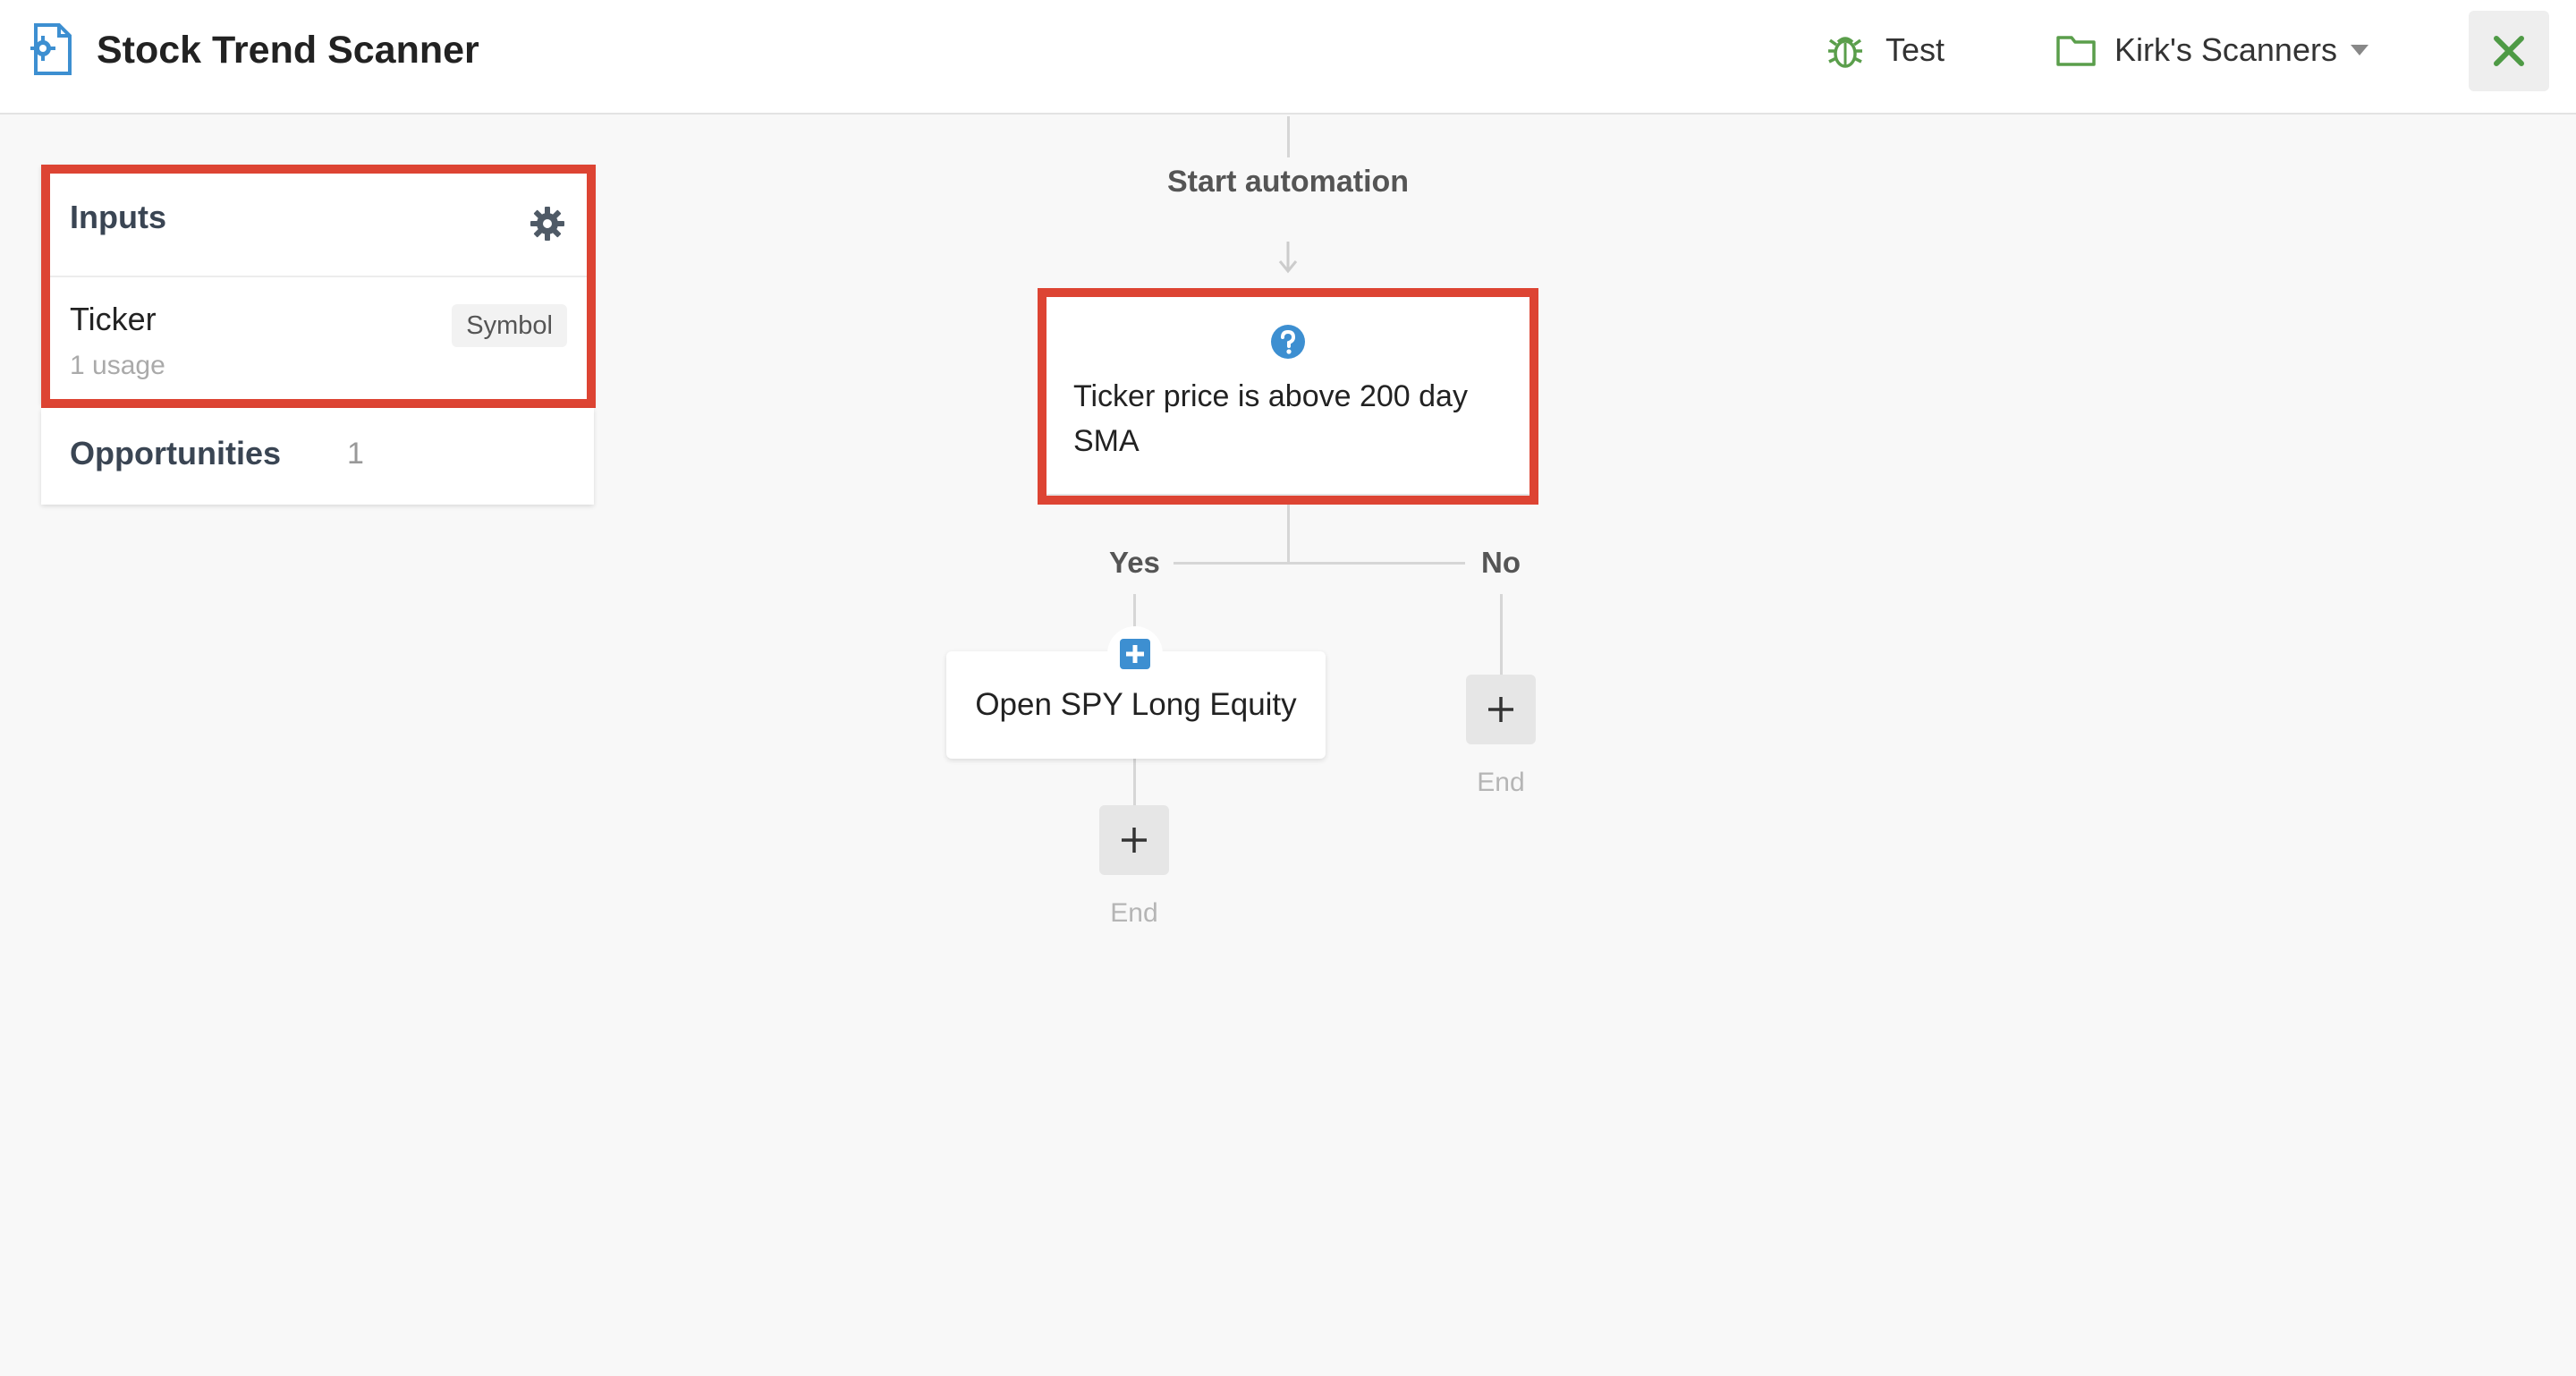 This screenshot has height=1376, width=2576. Describe the element at coordinates (2225, 50) in the screenshot. I see `folder-label: Kirk's Scanners` at that location.